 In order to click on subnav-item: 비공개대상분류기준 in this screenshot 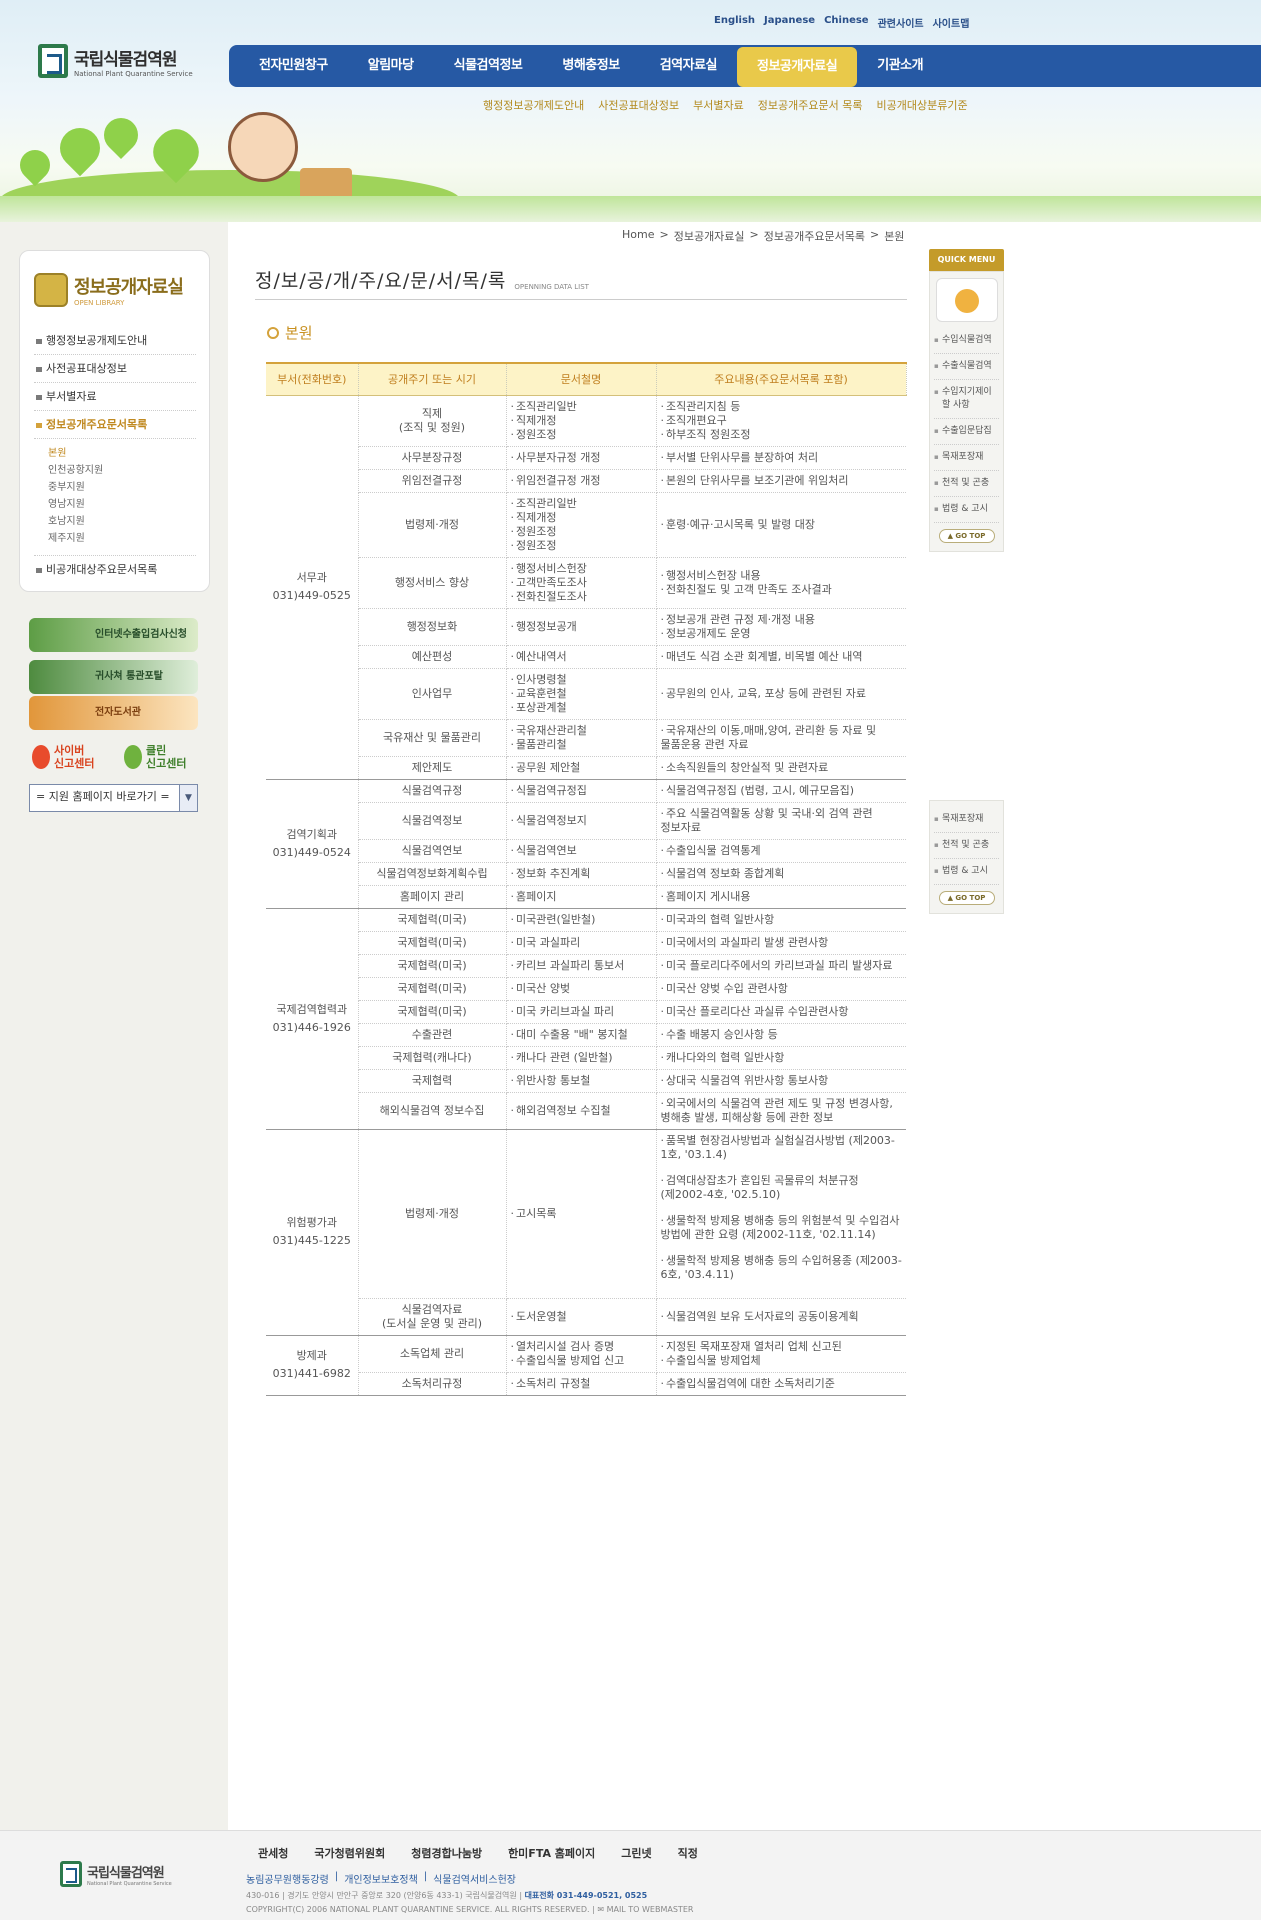, I will do `click(921, 105)`.